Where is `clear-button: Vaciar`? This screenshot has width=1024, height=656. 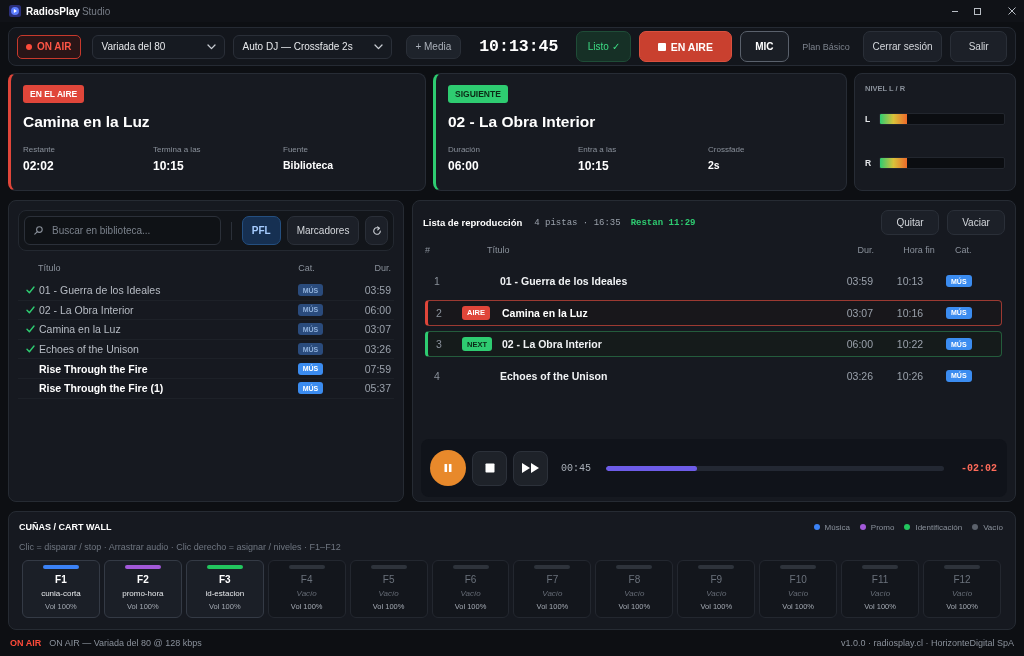
clear-button: Vaciar is located at coordinates (976, 222).